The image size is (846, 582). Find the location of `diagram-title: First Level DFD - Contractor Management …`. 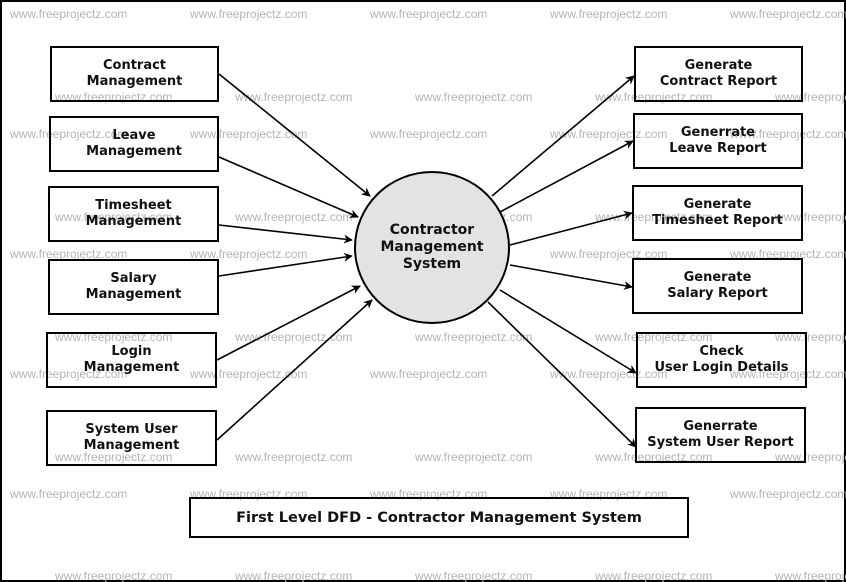

diagram-title: First Level DFD - Contractor Management … is located at coordinates (439, 517).